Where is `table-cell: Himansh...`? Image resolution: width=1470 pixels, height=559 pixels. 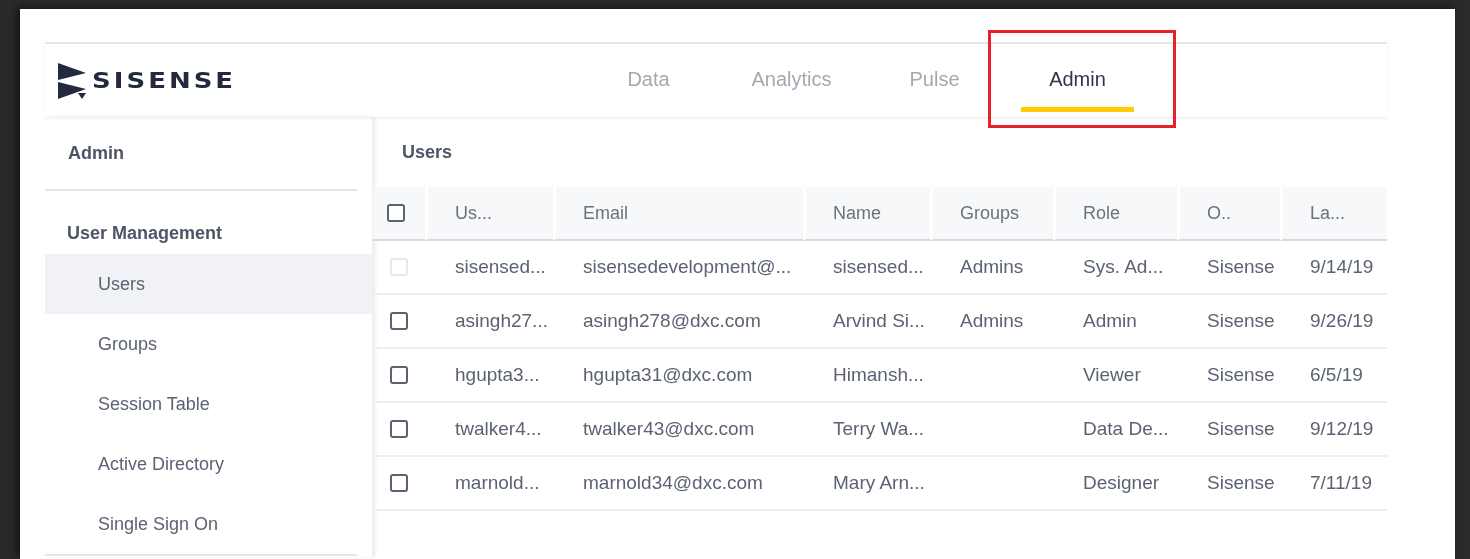 table-cell: Himansh... is located at coordinates (866, 376).